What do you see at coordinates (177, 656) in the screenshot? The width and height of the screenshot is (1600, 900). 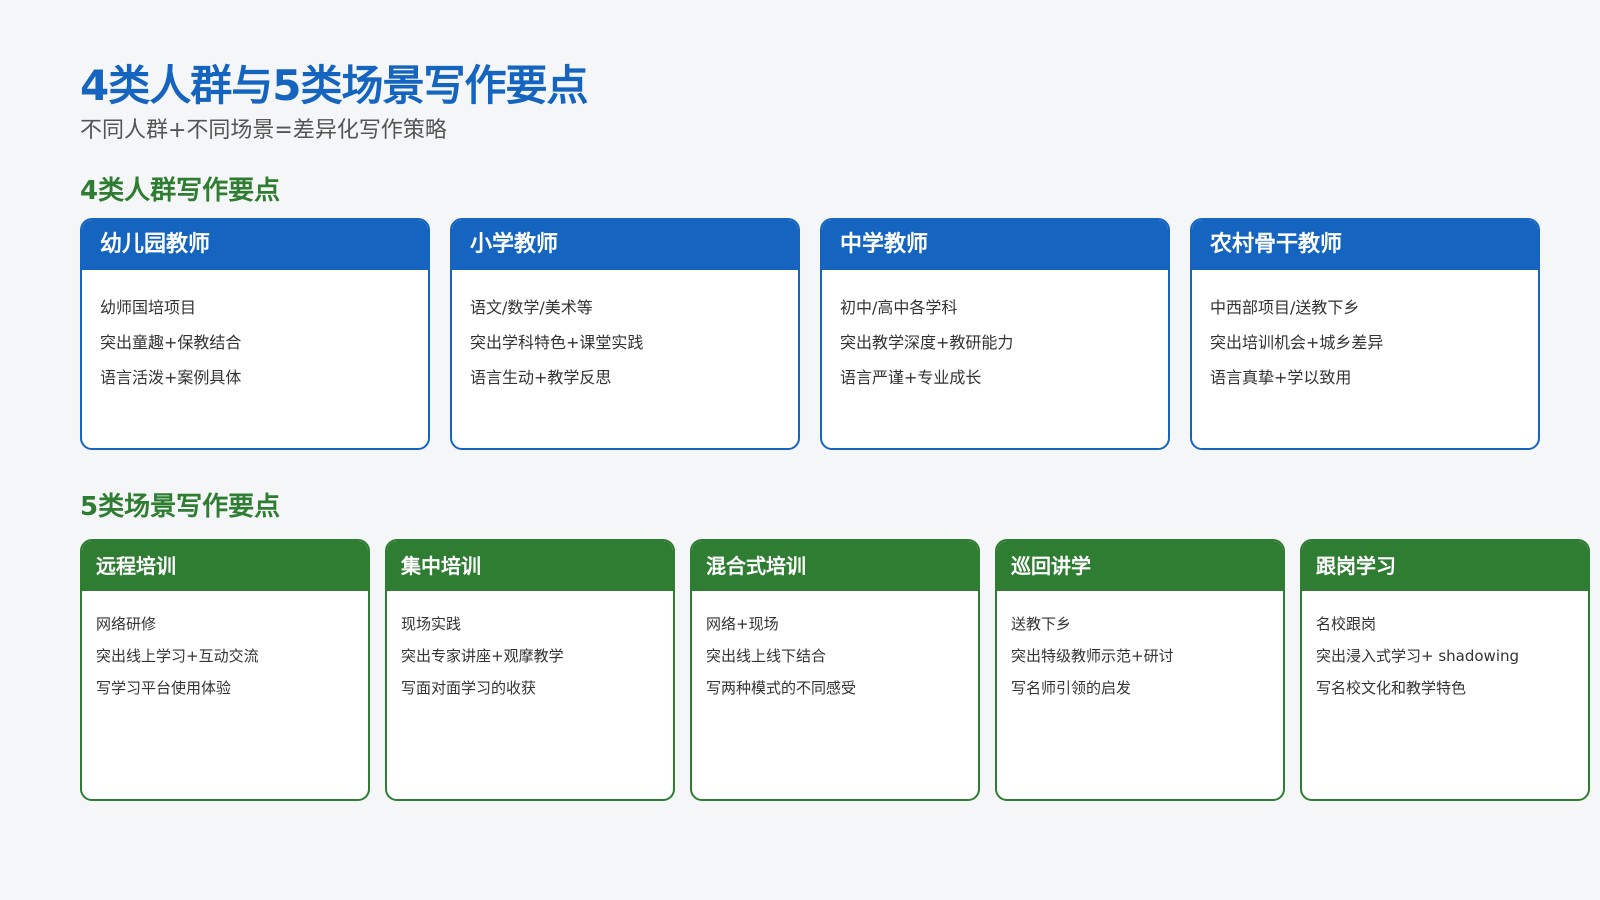 I see `card-line: 突出线上学习+互动交流` at bounding box center [177, 656].